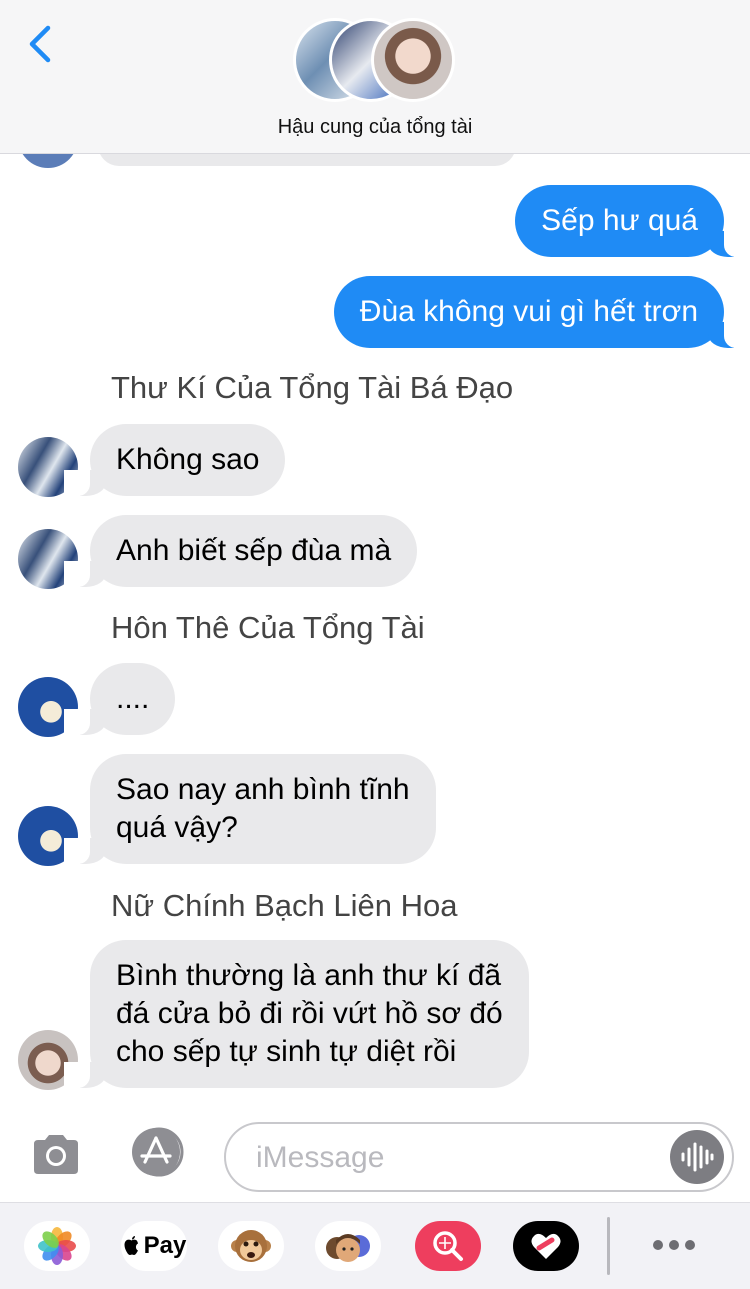 The image size is (750, 1289). I want to click on apple-pay-app: Pay, so click(154, 1246).